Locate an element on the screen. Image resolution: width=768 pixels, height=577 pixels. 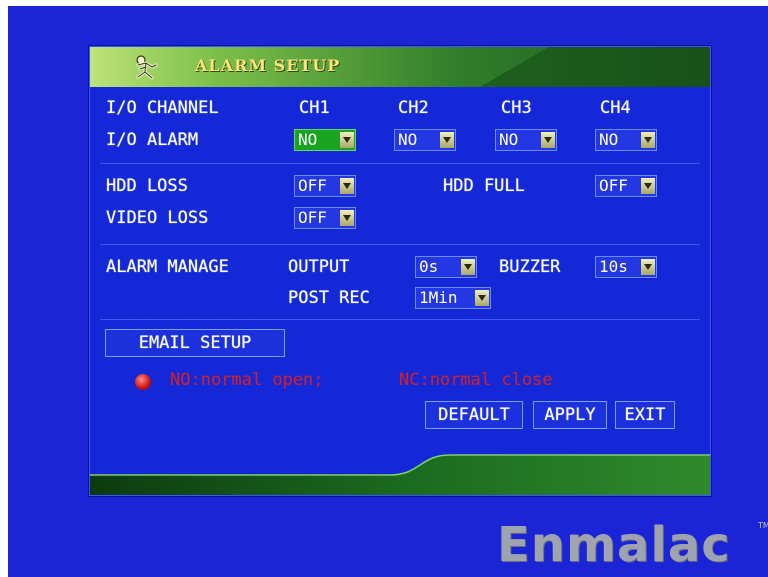
exit-button: EXIT is located at coordinates (645, 415).